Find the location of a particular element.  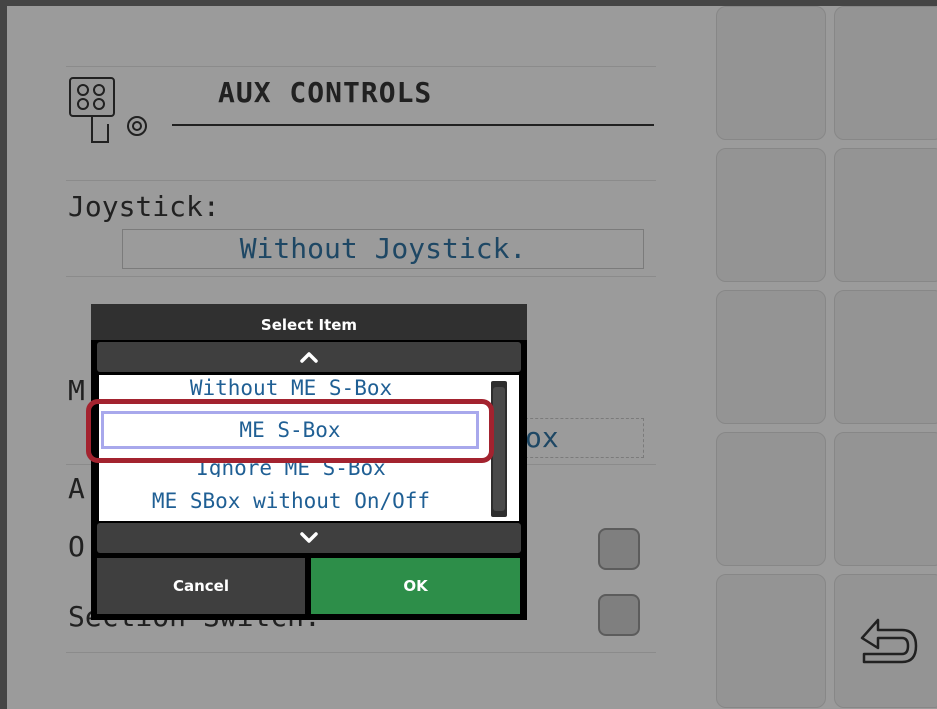

scroll-down-button is located at coordinates (309, 538).